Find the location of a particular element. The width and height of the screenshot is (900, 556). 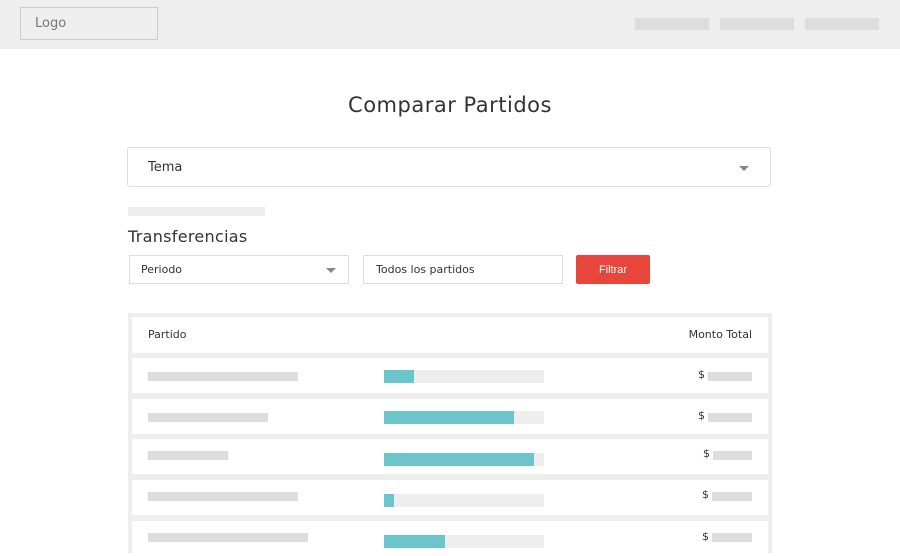

party-filter-input: Todos los partidos is located at coordinates (463, 269).